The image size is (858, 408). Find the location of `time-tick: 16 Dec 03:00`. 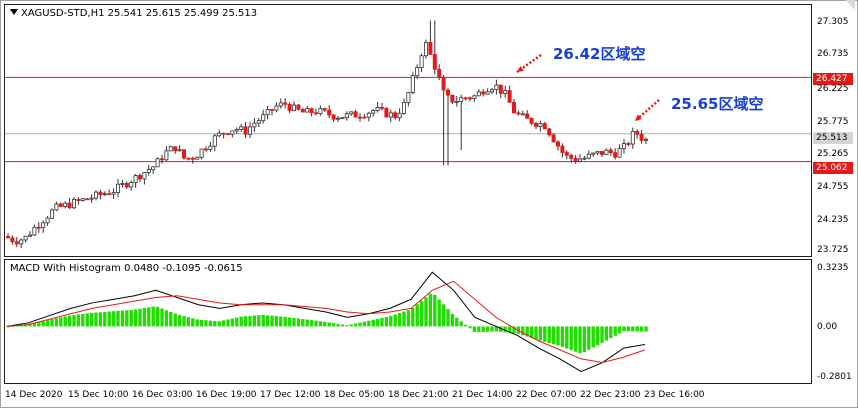

time-tick: 16 Dec 03:00 is located at coordinates (162, 395).